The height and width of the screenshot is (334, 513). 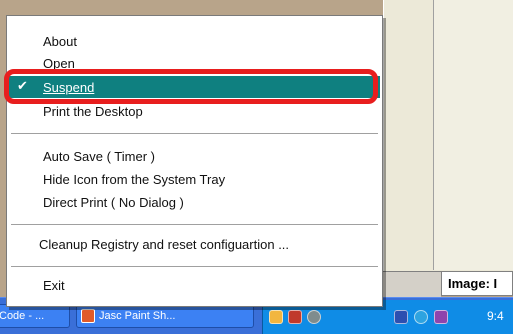 What do you see at coordinates (473, 135) in the screenshot?
I see `background-window-panel` at bounding box center [473, 135].